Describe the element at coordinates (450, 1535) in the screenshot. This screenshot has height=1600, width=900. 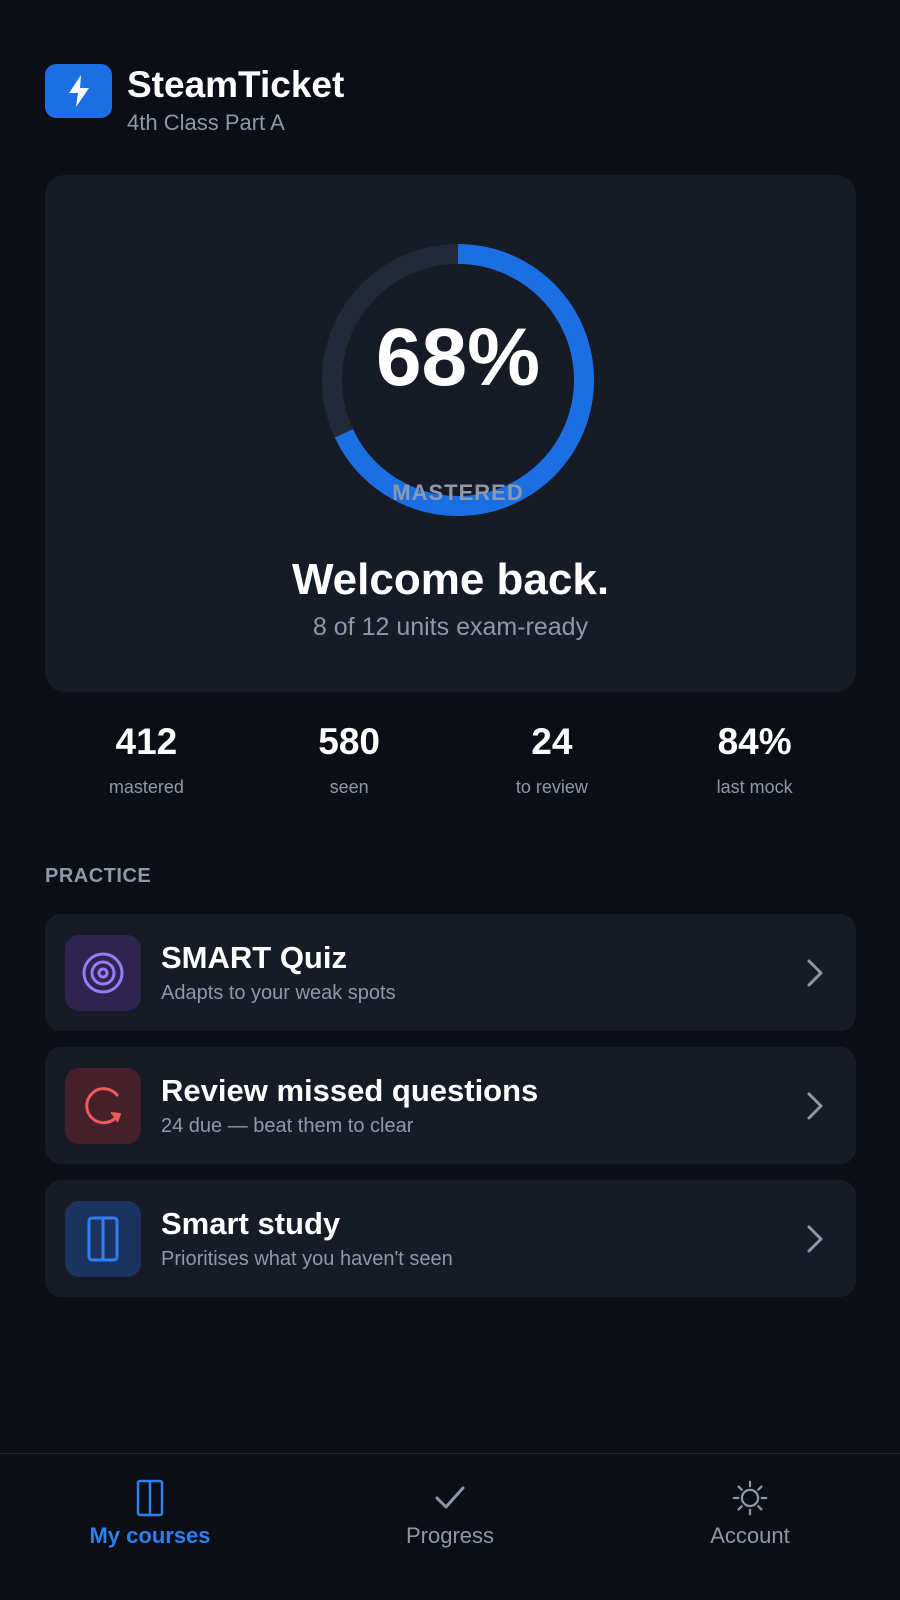
I see `nav-label: Progress` at that location.